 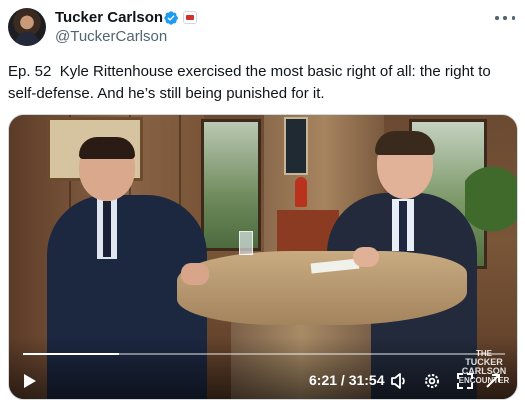 I want to click on water-glass, so click(x=246, y=243).